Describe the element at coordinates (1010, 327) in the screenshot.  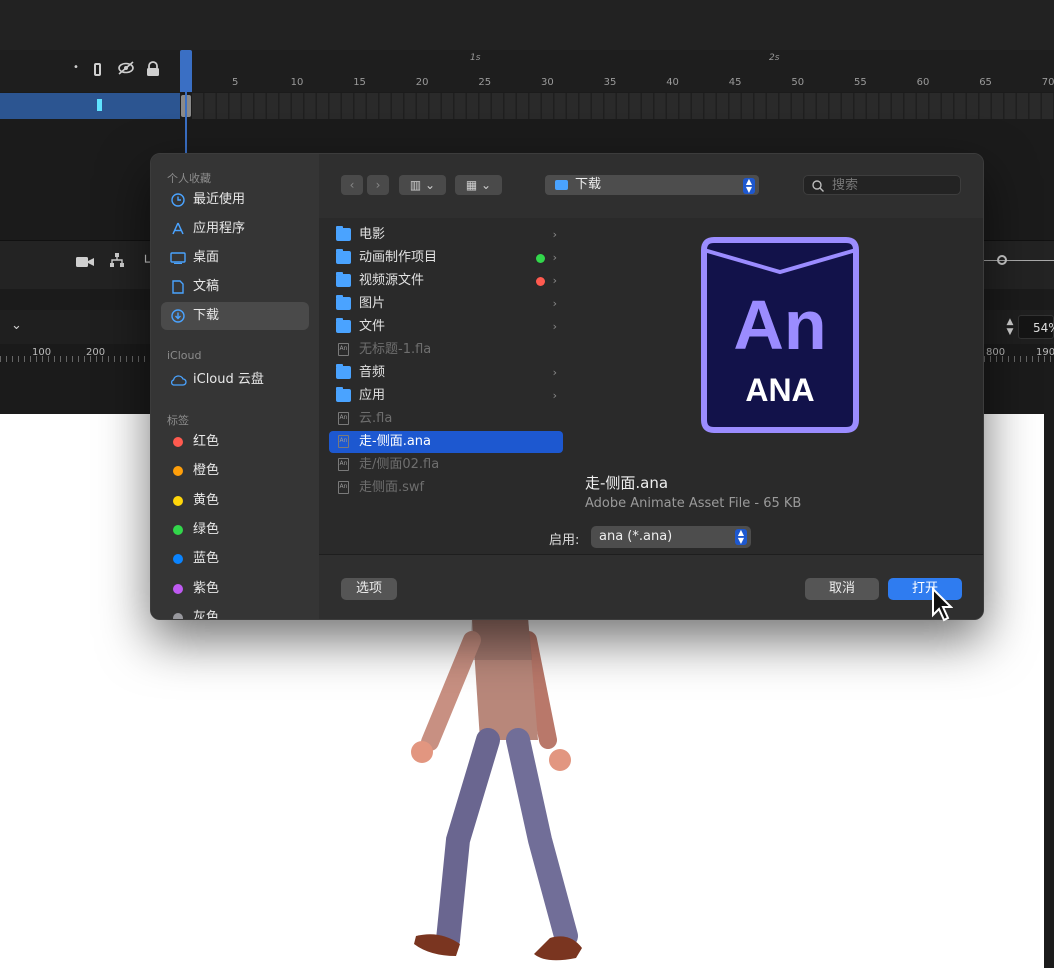
I see `zoom-stepper: ▲ ▼` at that location.